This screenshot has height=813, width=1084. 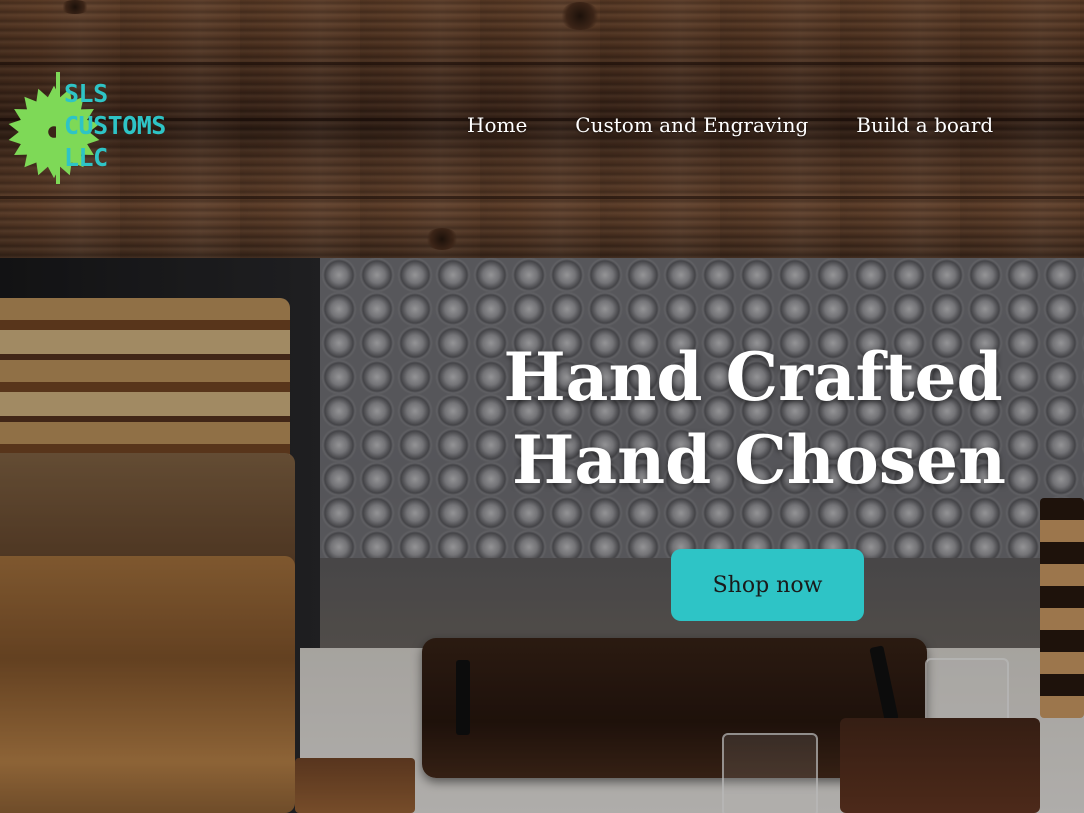 I want to click on hero-headline: Hand Crafted Hand Chosen, so click(x=756, y=419).